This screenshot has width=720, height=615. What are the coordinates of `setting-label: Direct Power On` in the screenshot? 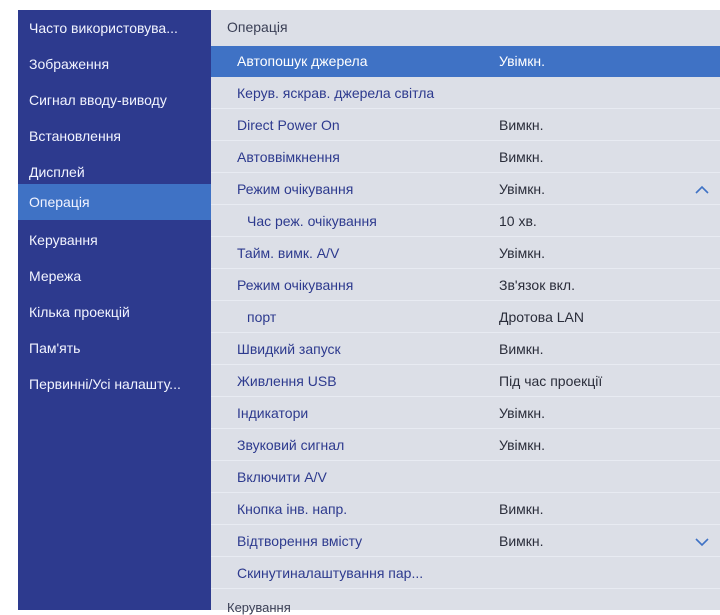 It's located at (288, 125).